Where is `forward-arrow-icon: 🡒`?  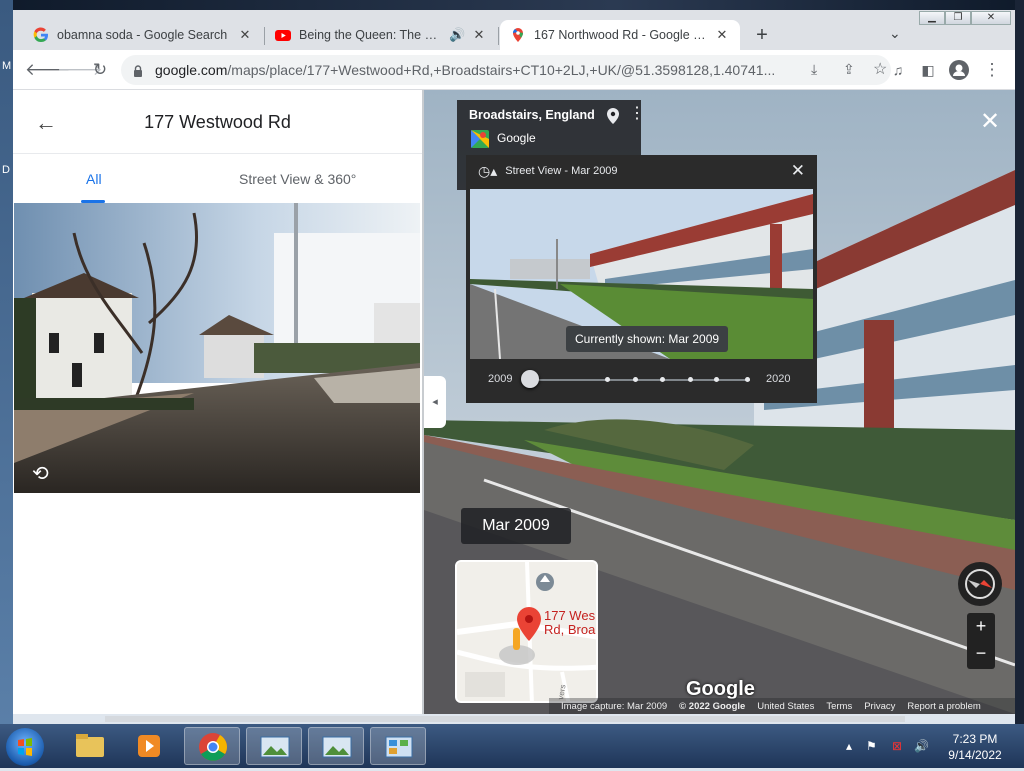
forward-arrow-icon: 🡒 is located at coordinates (80, 70).